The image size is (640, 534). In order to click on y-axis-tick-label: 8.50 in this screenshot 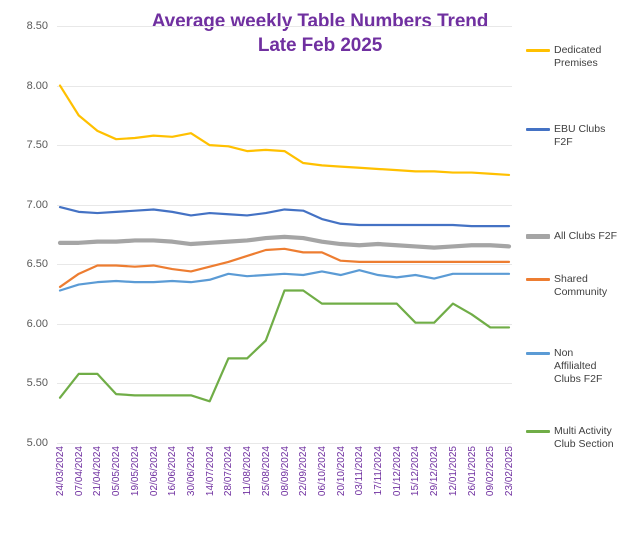, I will do `click(37, 26)`.